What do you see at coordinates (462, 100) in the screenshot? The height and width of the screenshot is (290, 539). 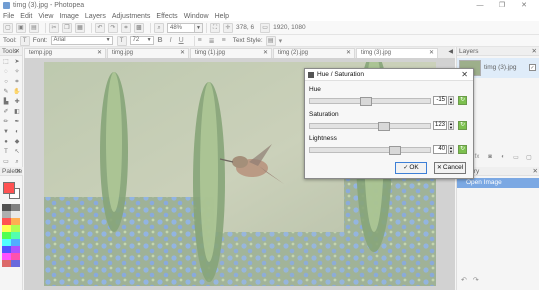 I see `hue-reset-icon: ↻` at bounding box center [462, 100].